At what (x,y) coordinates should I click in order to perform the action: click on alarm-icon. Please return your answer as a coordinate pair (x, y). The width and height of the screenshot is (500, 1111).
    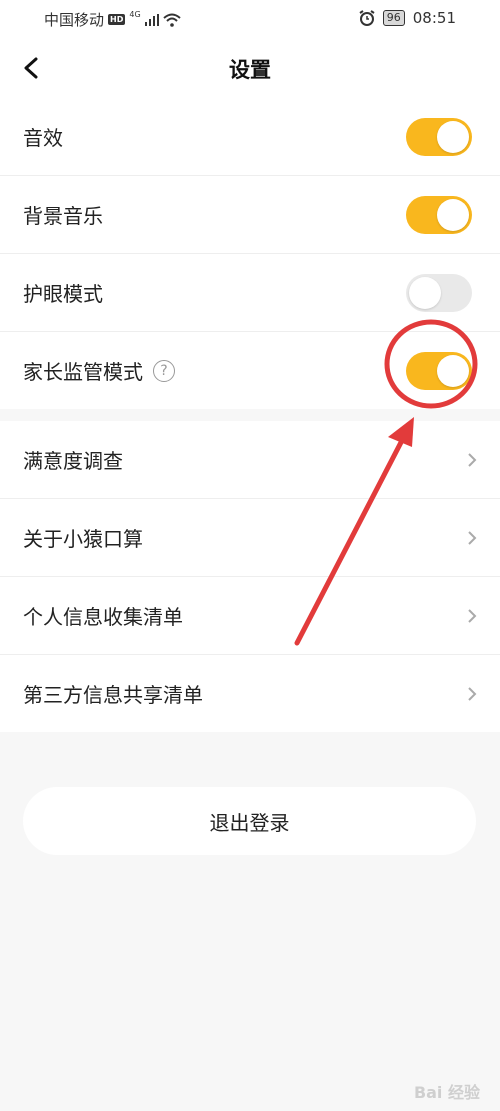
    Looking at the image, I should click on (367, 18).